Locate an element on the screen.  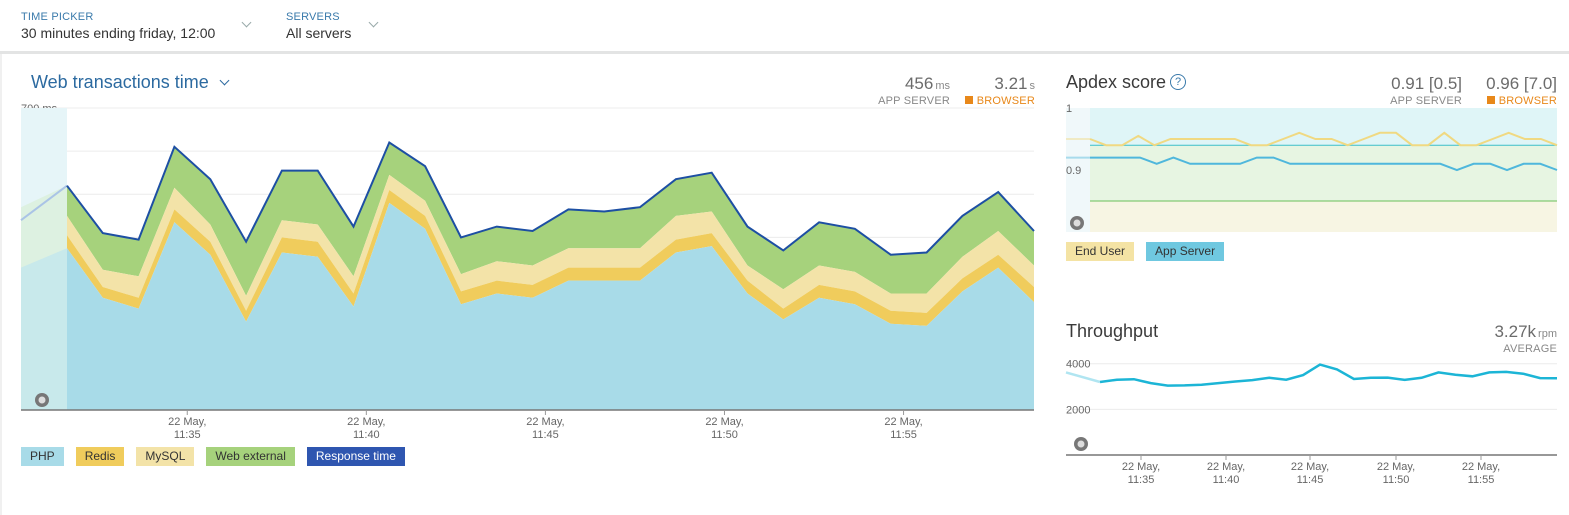
band-good is located at coordinates (1323, 173).